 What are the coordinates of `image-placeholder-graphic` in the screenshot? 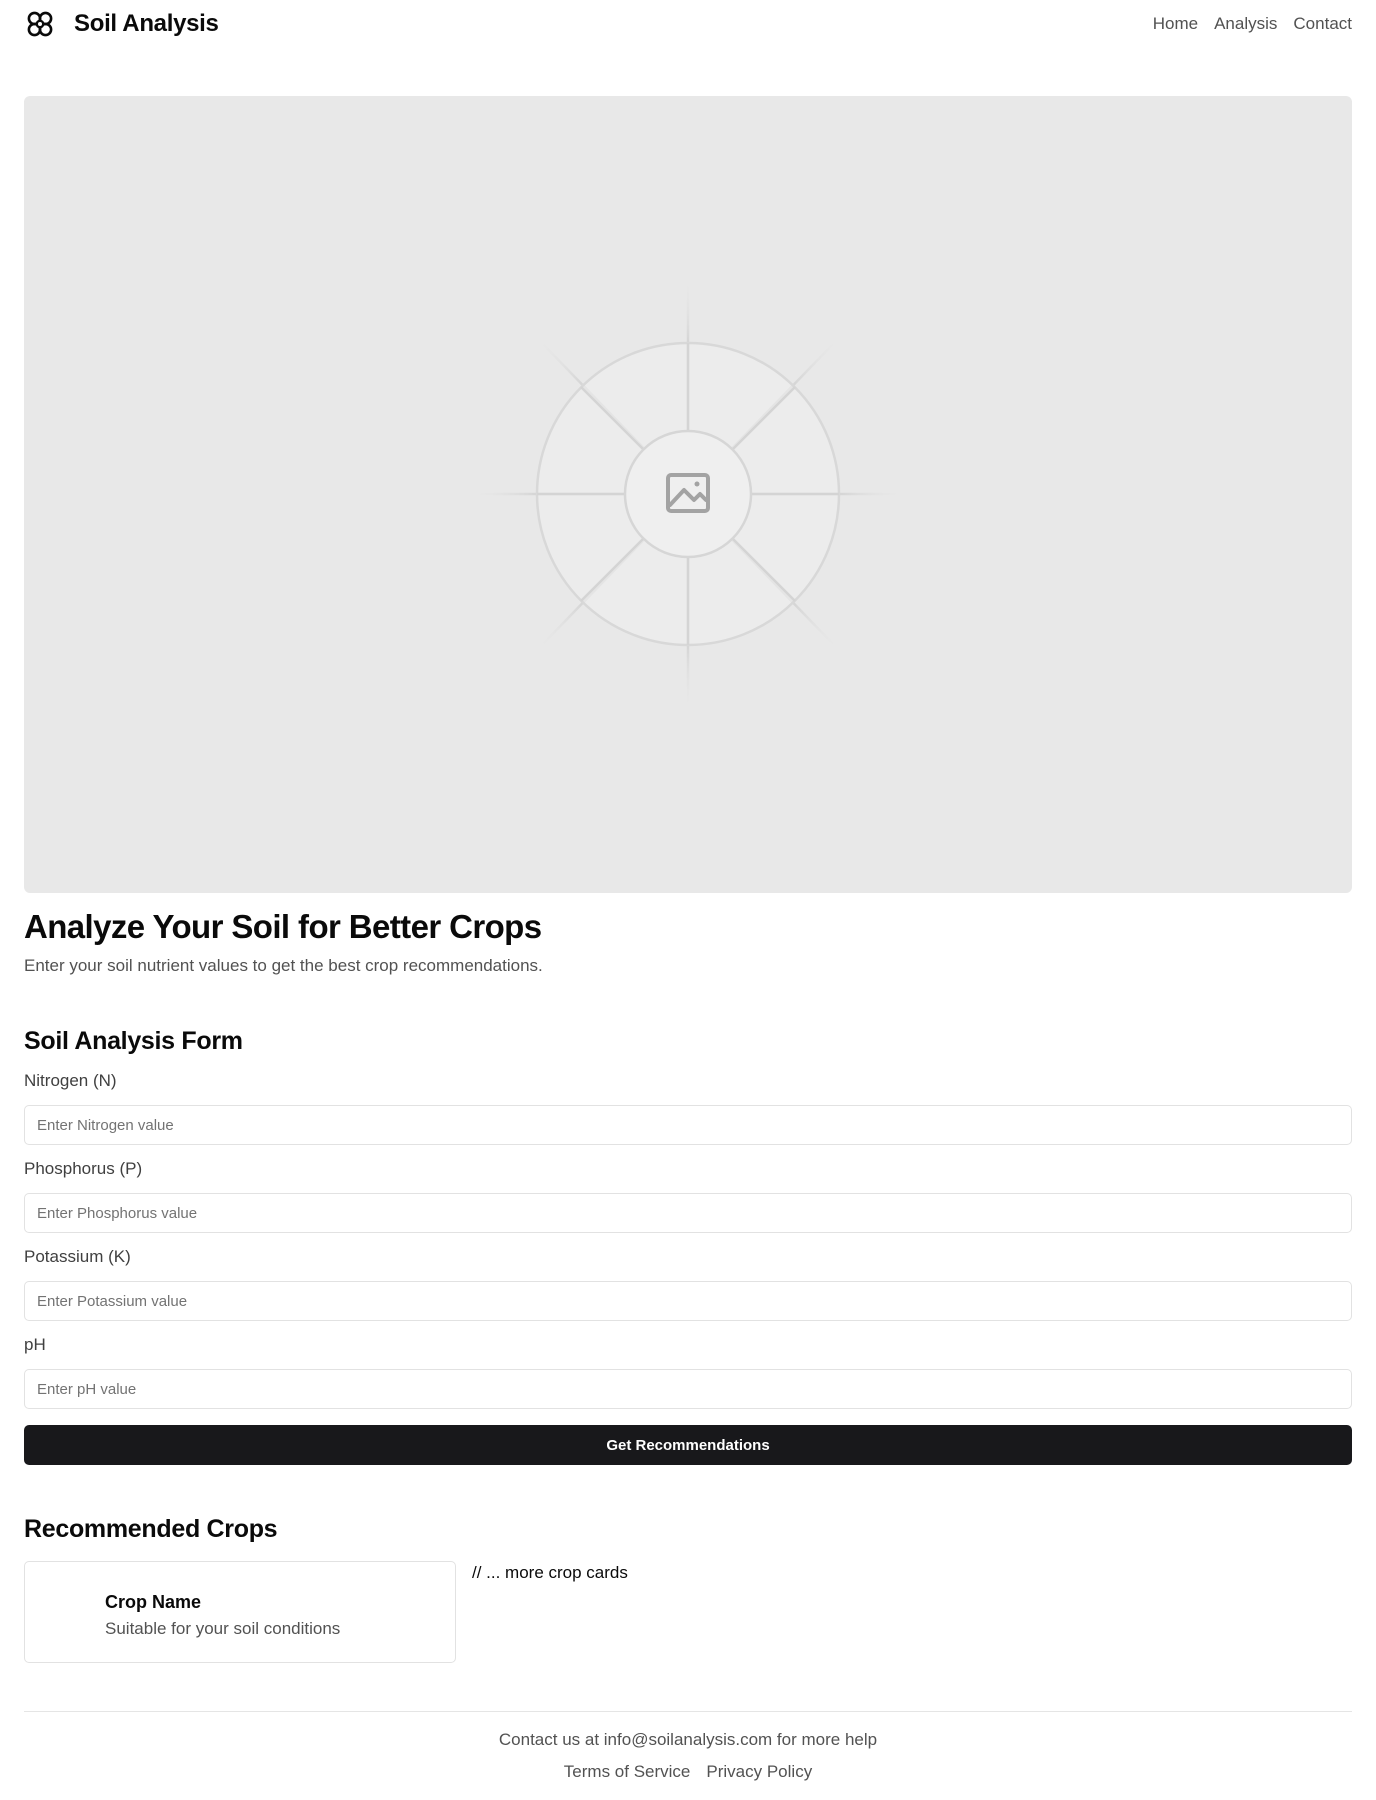 It's located at (688, 494).